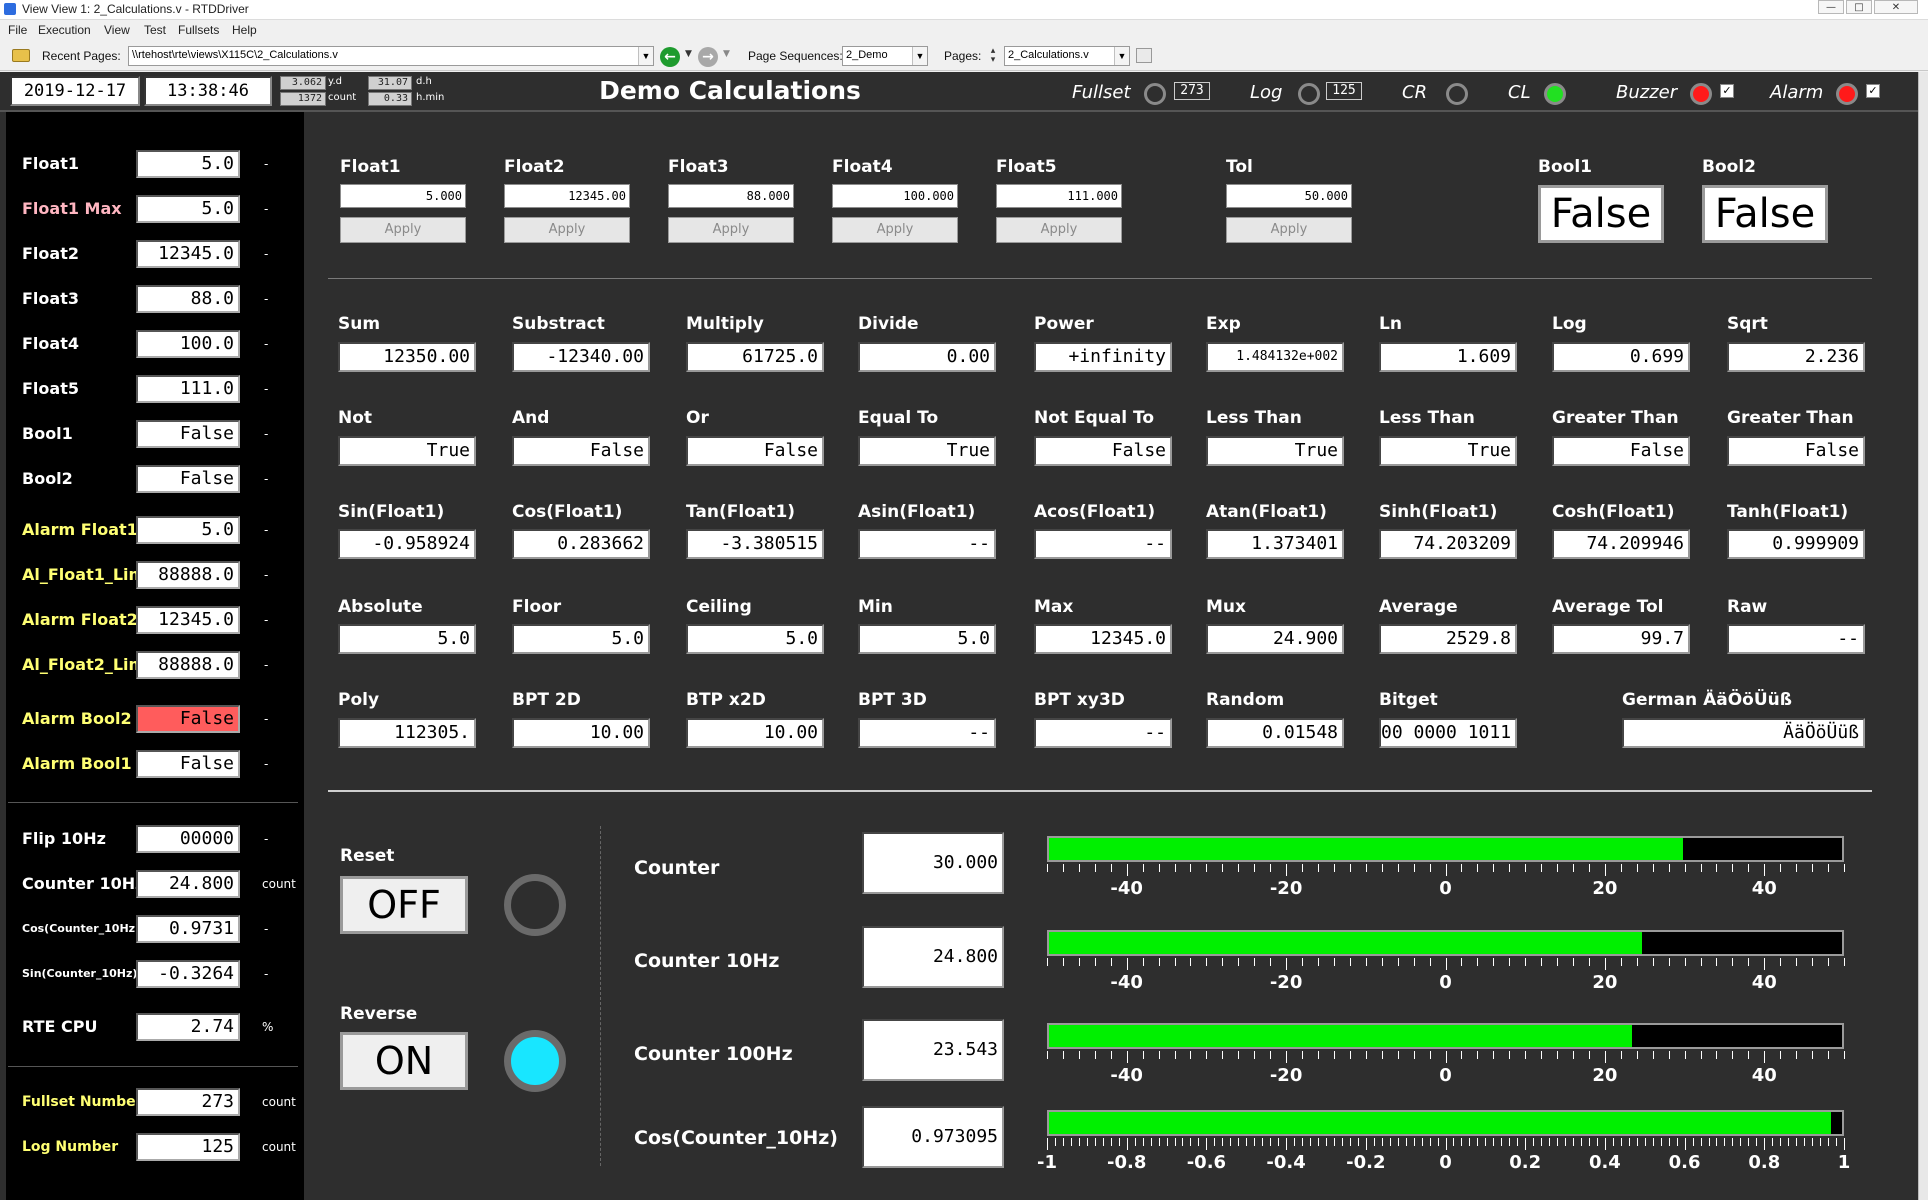 This screenshot has height=1200, width=1928. What do you see at coordinates (1747, 324) in the screenshot?
I see `result-label-sqrt: Sqrt` at bounding box center [1747, 324].